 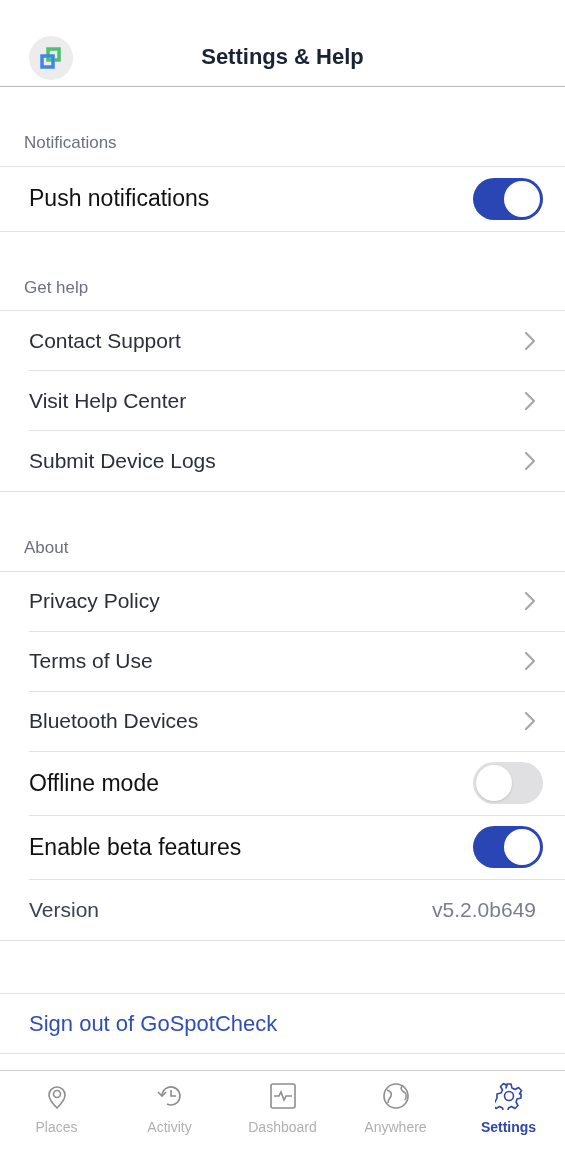 I want to click on pulse-icon, so click(x=282, y=1096).